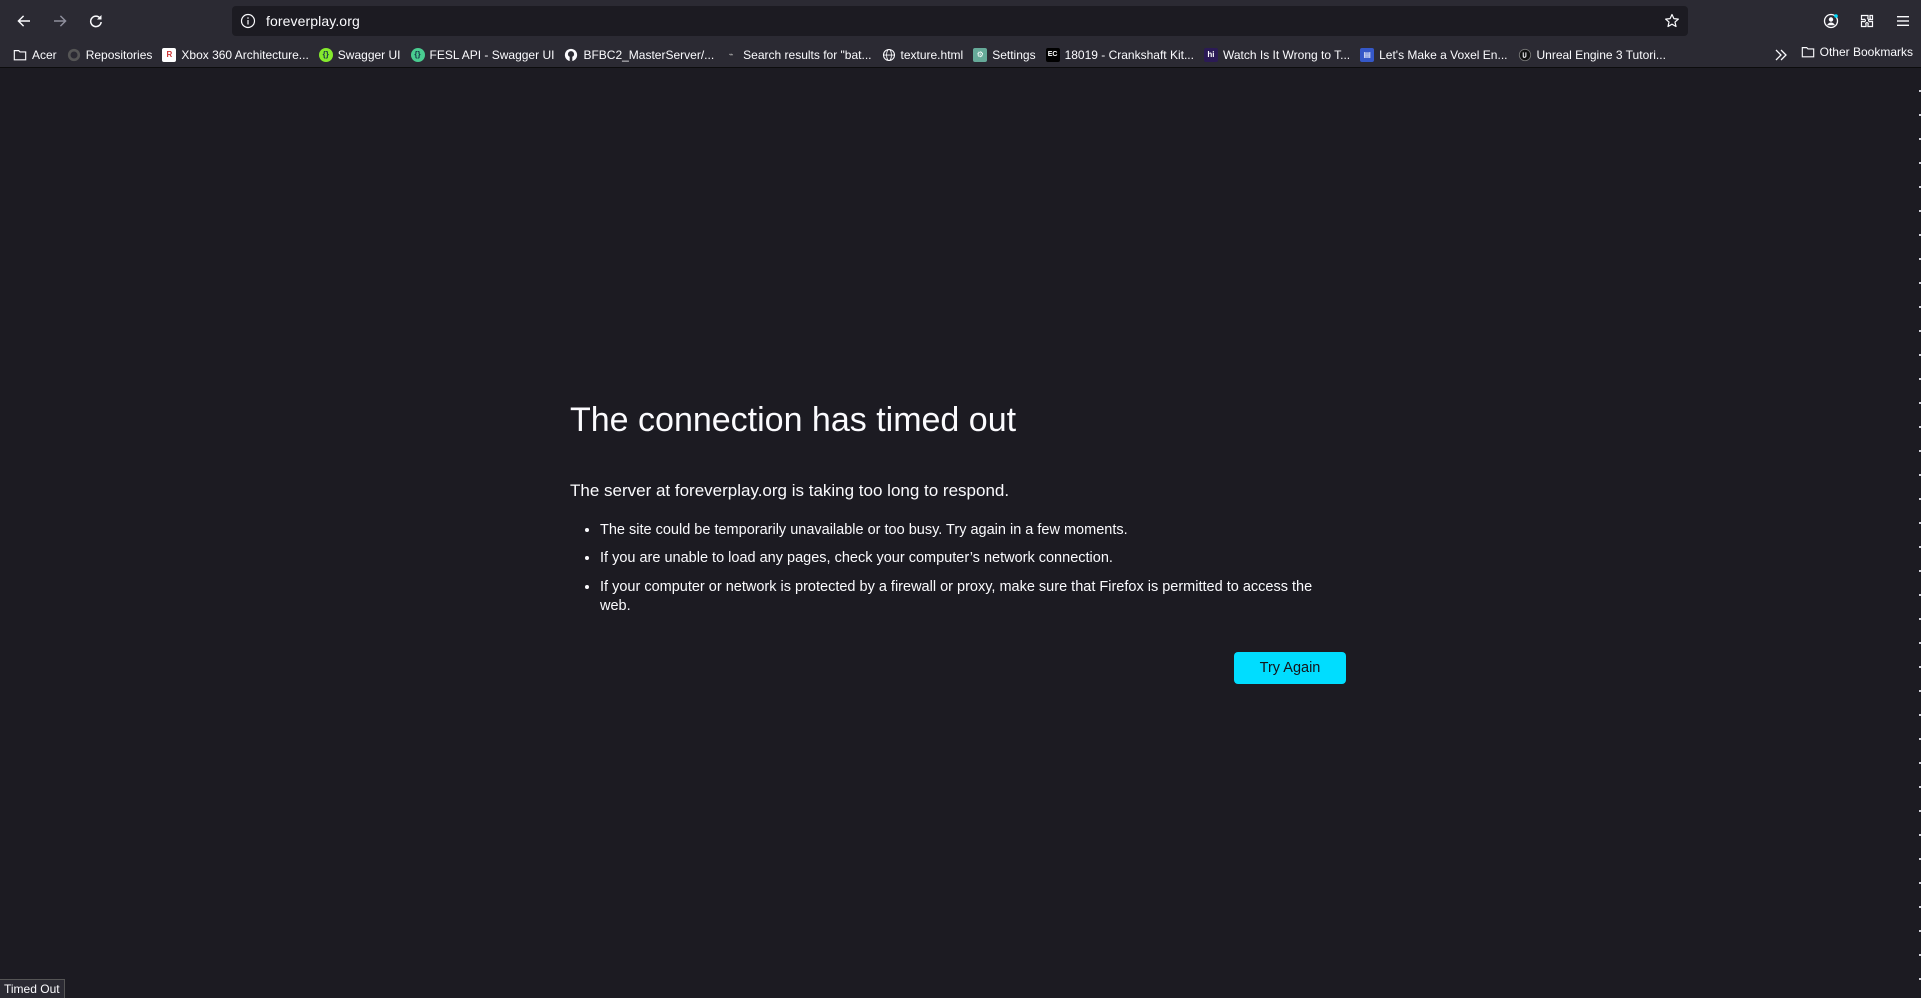  What do you see at coordinates (1014, 54) in the screenshot?
I see `bookmark-label: Settings` at bounding box center [1014, 54].